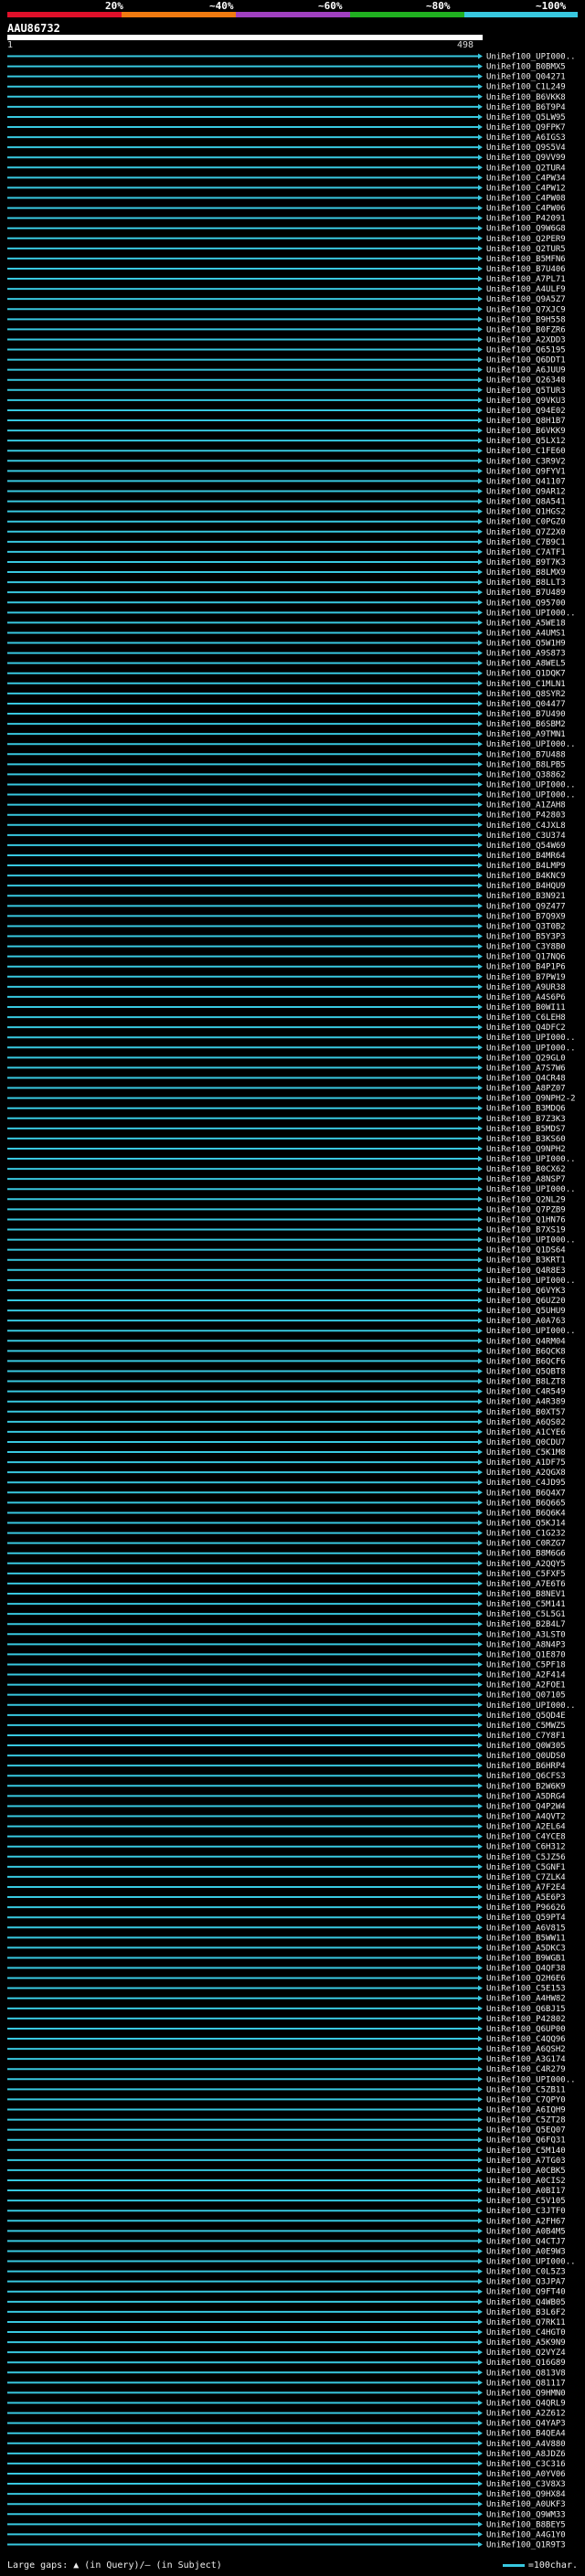 Image resolution: width=585 pixels, height=2576 pixels. I want to click on hit-label: UniRef100_B7U490, so click(526, 714).